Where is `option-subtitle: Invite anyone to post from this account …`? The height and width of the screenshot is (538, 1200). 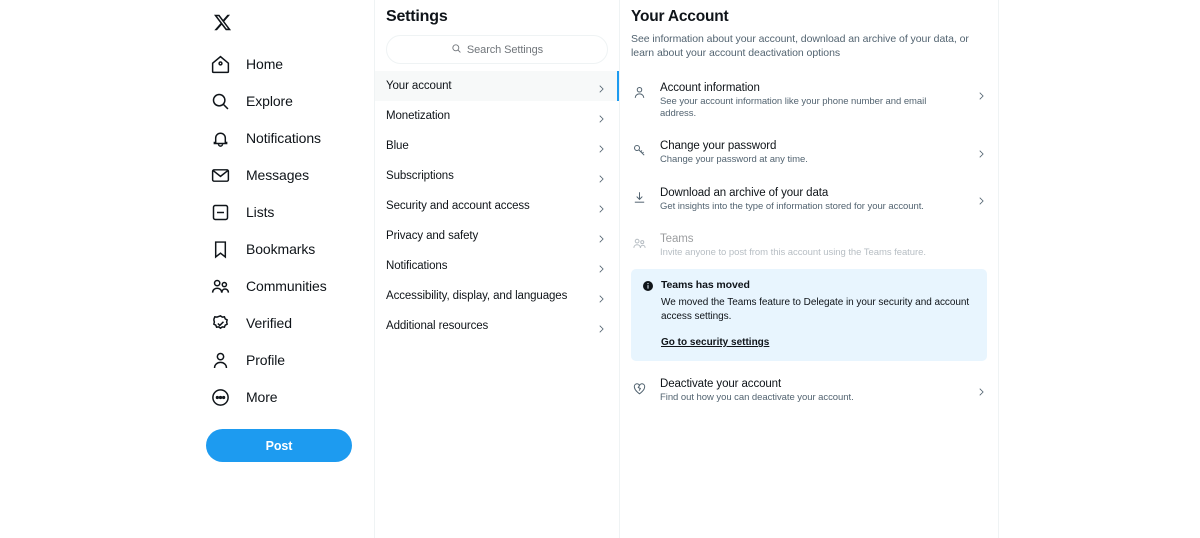
option-subtitle: Invite anyone to post from this account … is located at coordinates (793, 253).